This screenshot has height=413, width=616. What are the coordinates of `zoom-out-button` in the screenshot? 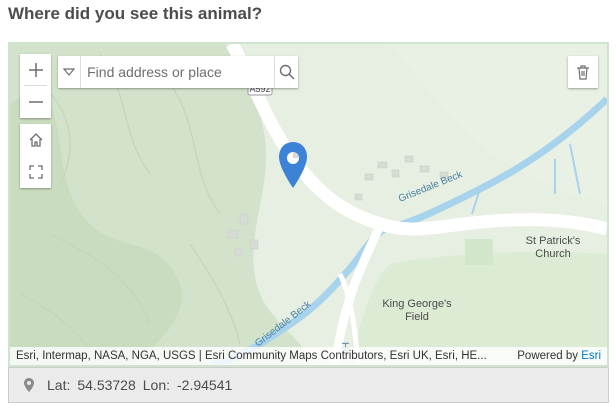 It's located at (35, 101).